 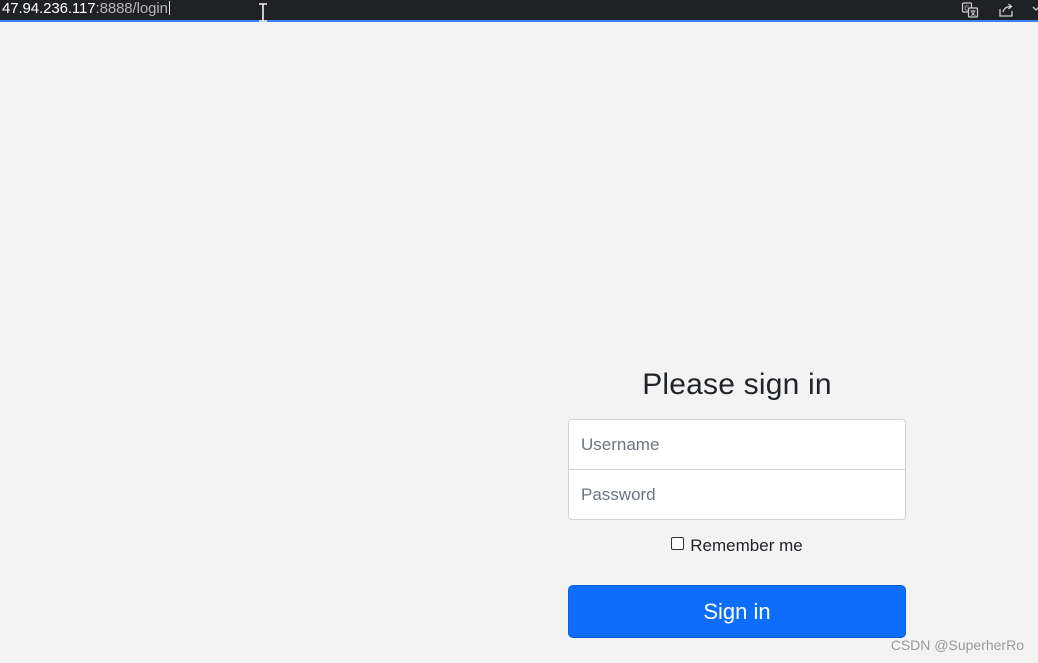 I want to click on credentials-group, so click(x=737, y=469).